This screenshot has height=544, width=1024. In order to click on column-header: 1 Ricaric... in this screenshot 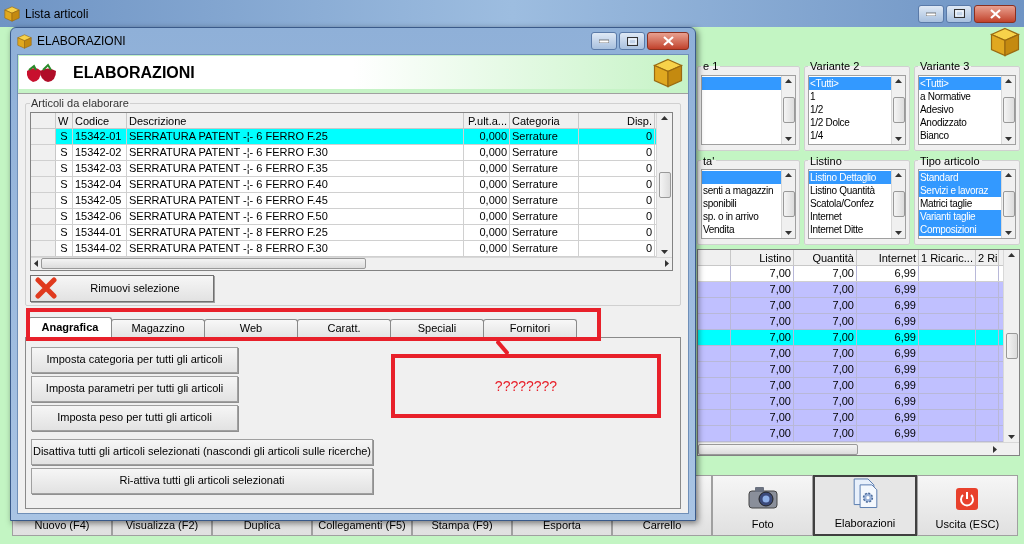, I will do `click(947, 257)`.